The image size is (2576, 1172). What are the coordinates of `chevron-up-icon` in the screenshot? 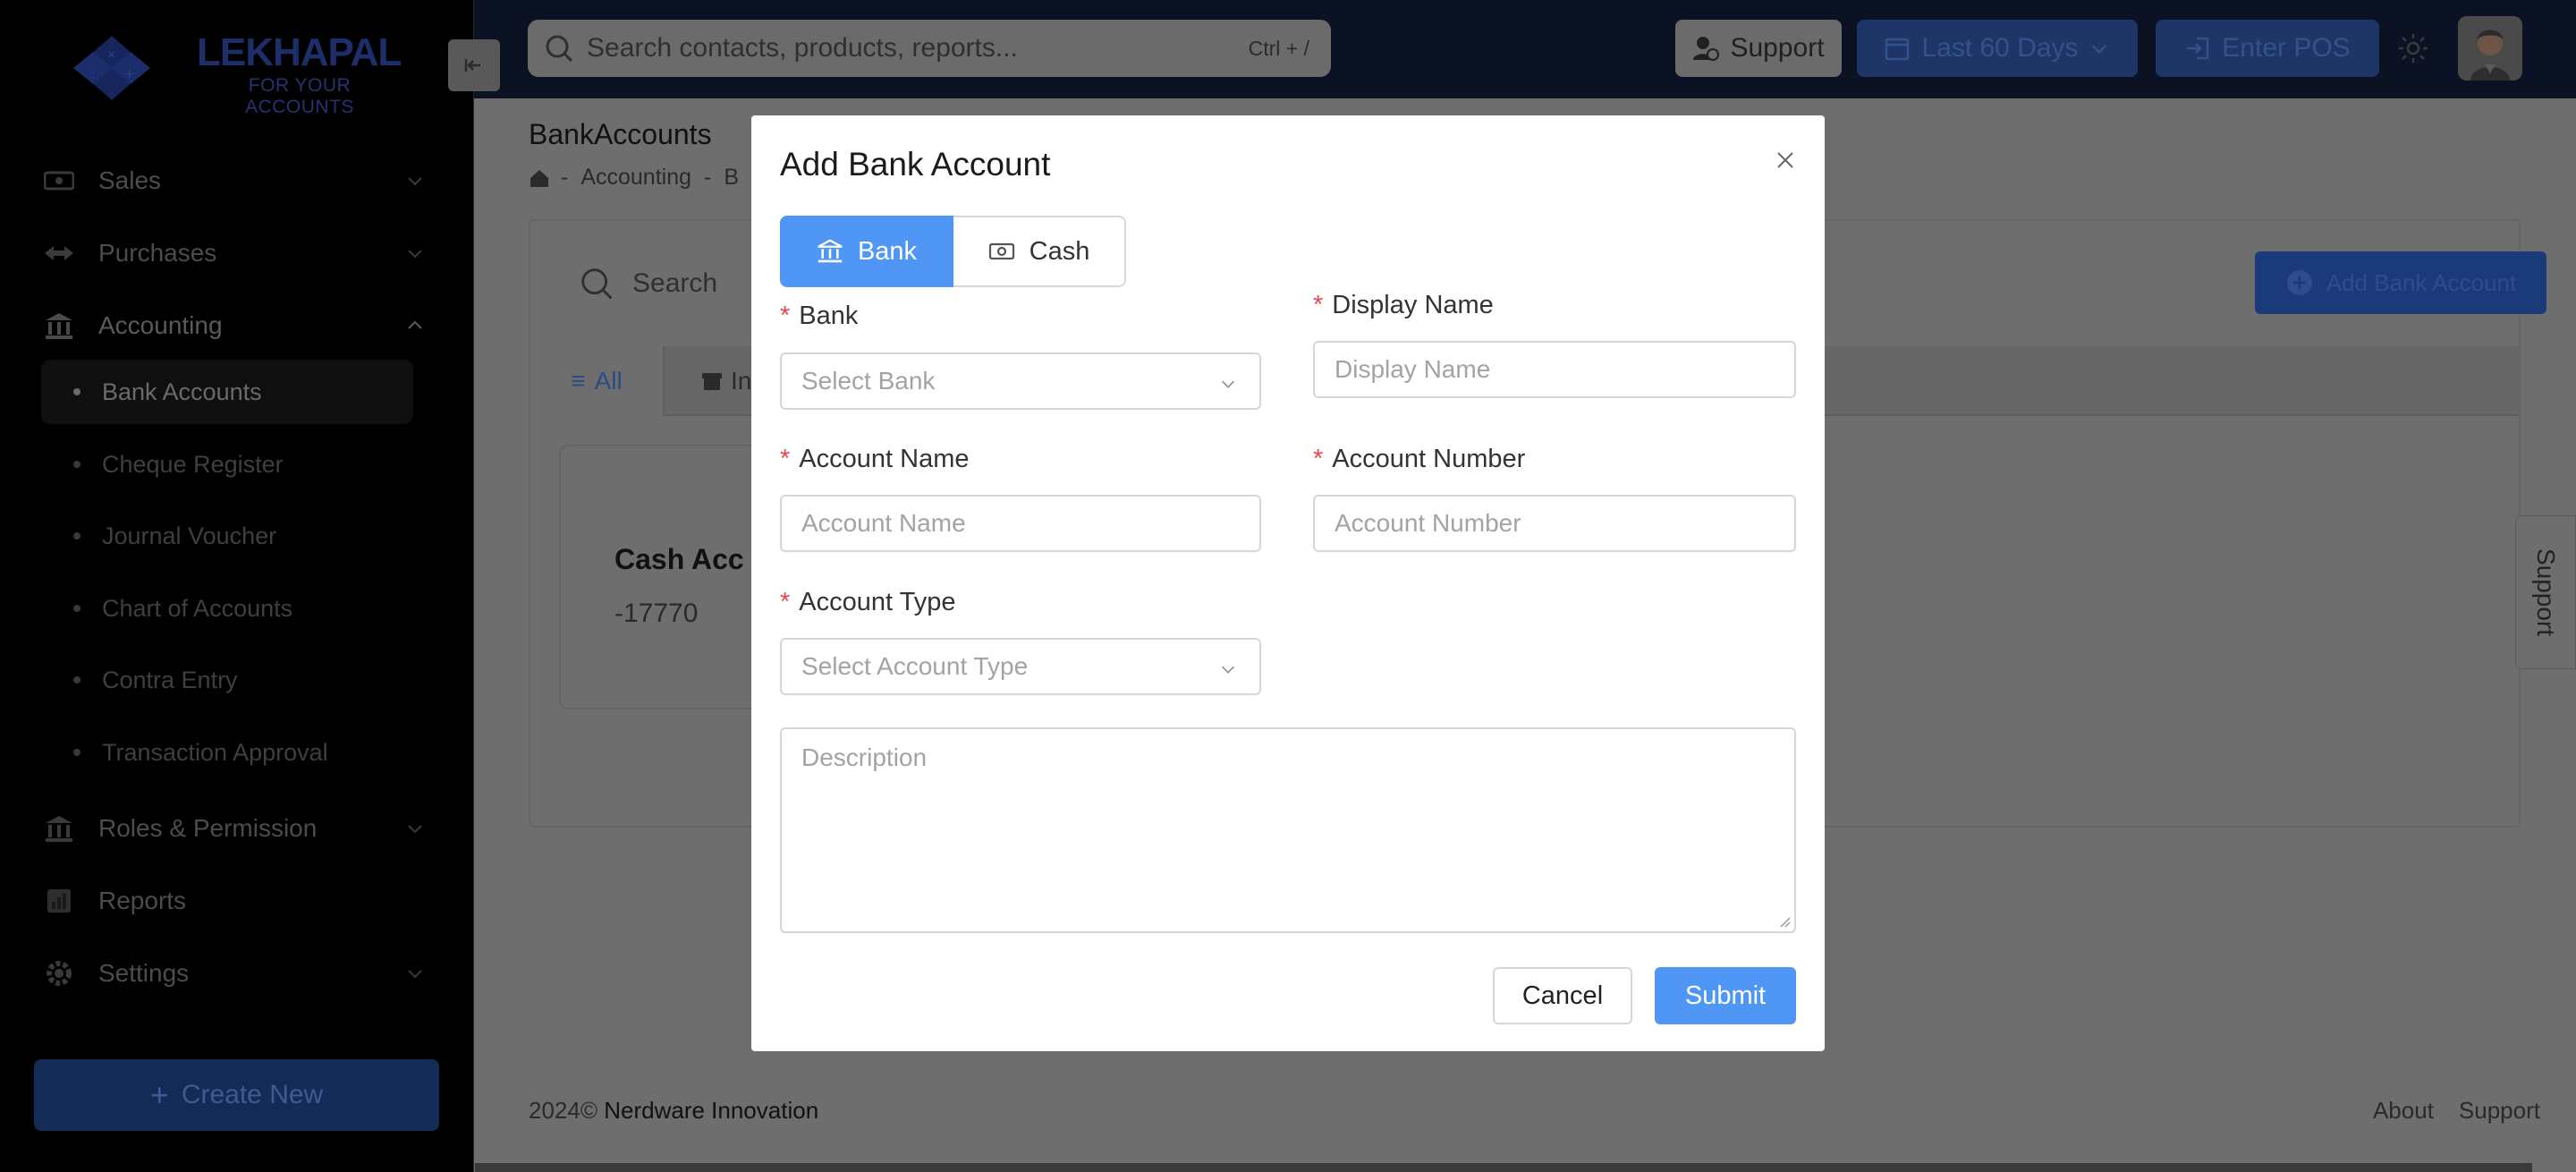 It's located at (415, 324).